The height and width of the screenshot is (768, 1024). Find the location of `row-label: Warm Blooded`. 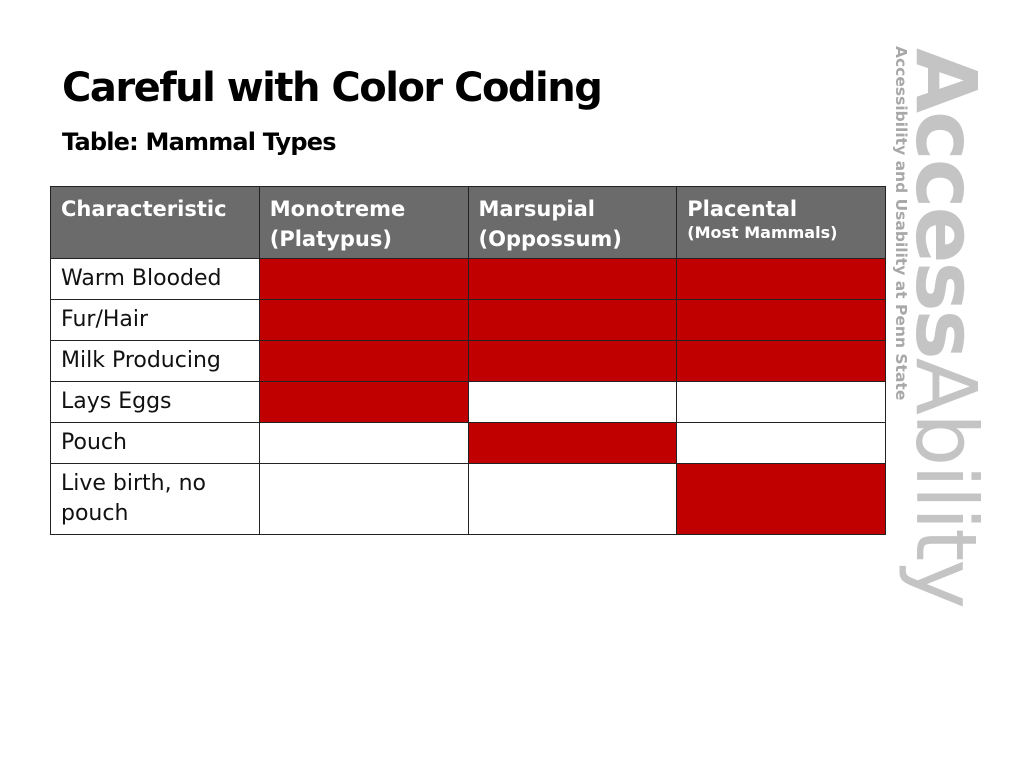

row-label: Warm Blooded is located at coordinates (155, 279).